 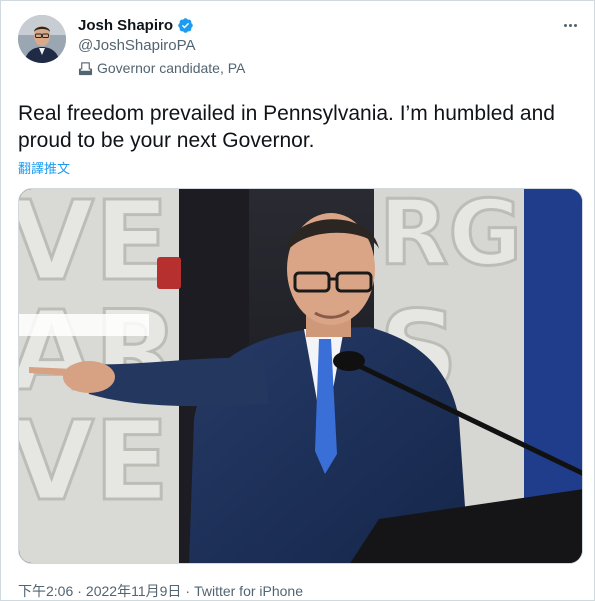 I want to click on ballot-box-icon, so click(x=85, y=68).